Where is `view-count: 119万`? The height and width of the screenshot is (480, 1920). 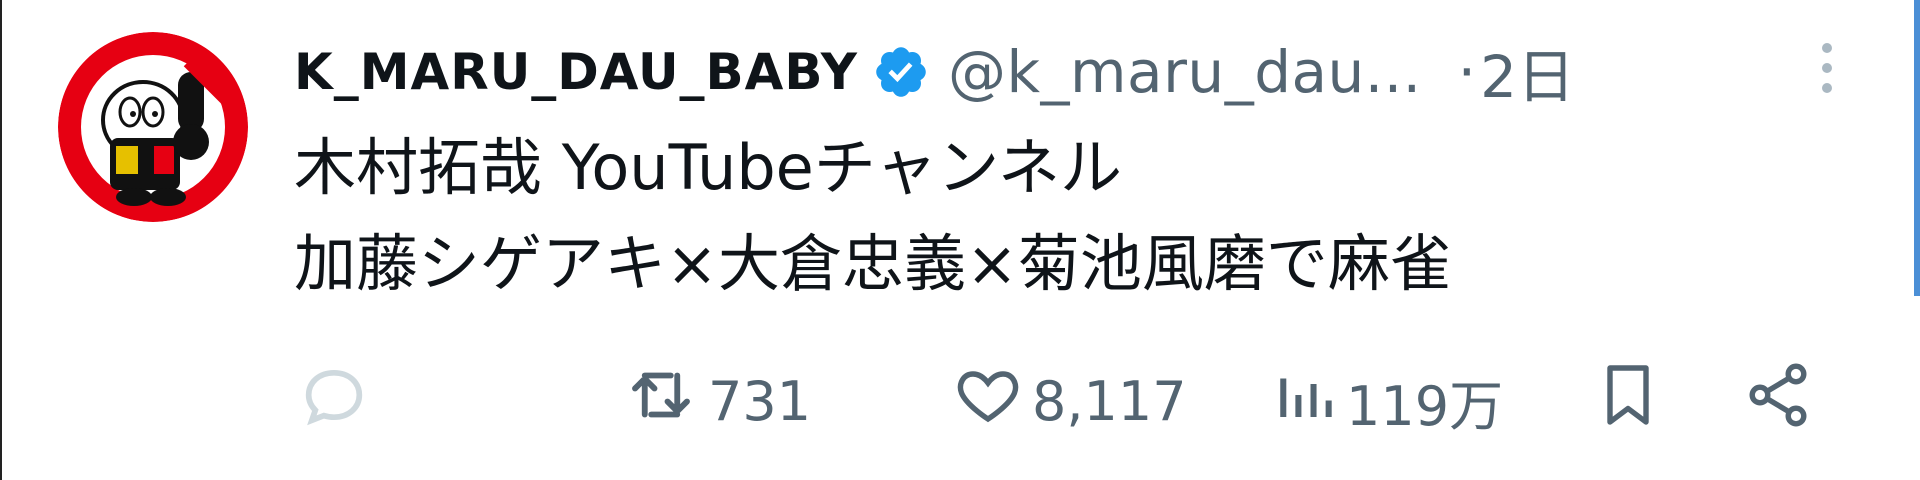 view-count: 119万 is located at coordinates (1425, 406).